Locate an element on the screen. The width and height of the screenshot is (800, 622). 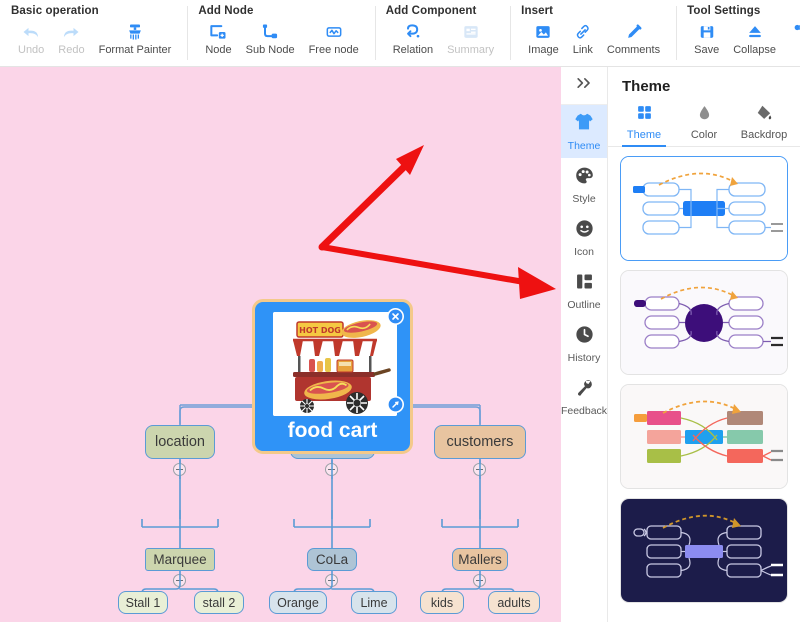
sidebar-item-history: History is located at coordinates (584, 343).